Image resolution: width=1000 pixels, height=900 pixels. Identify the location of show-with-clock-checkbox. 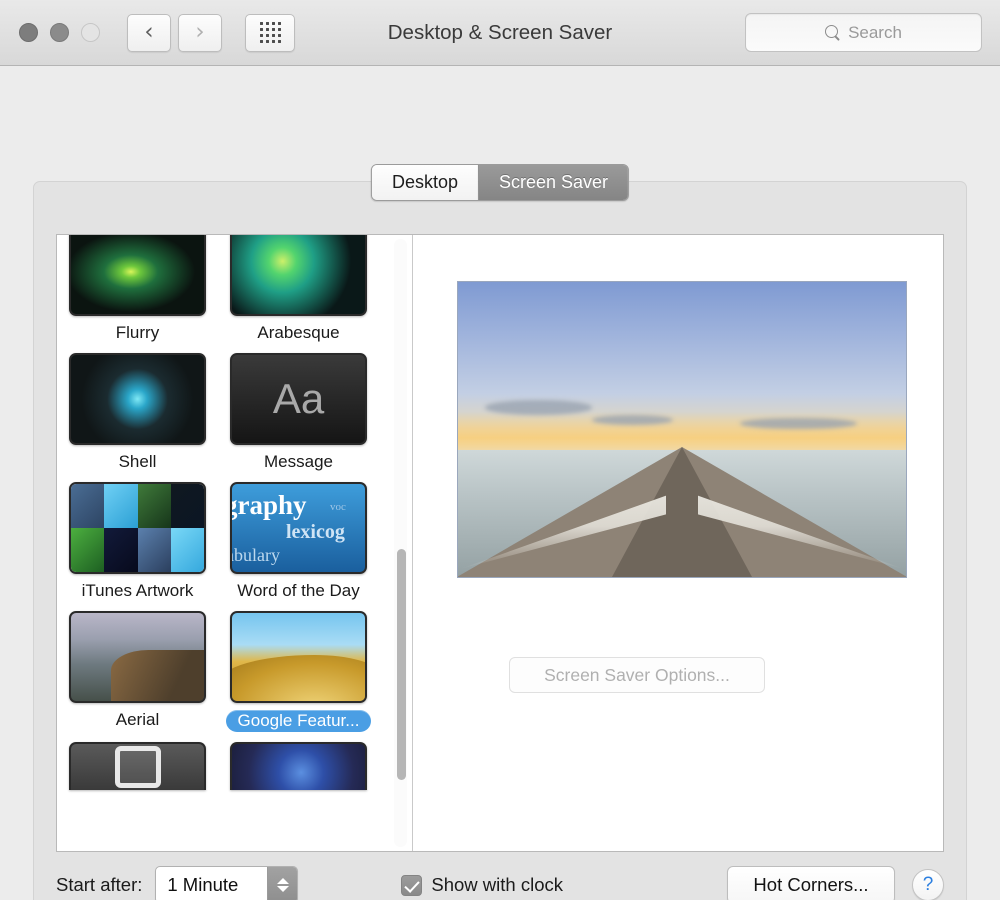
(412, 885).